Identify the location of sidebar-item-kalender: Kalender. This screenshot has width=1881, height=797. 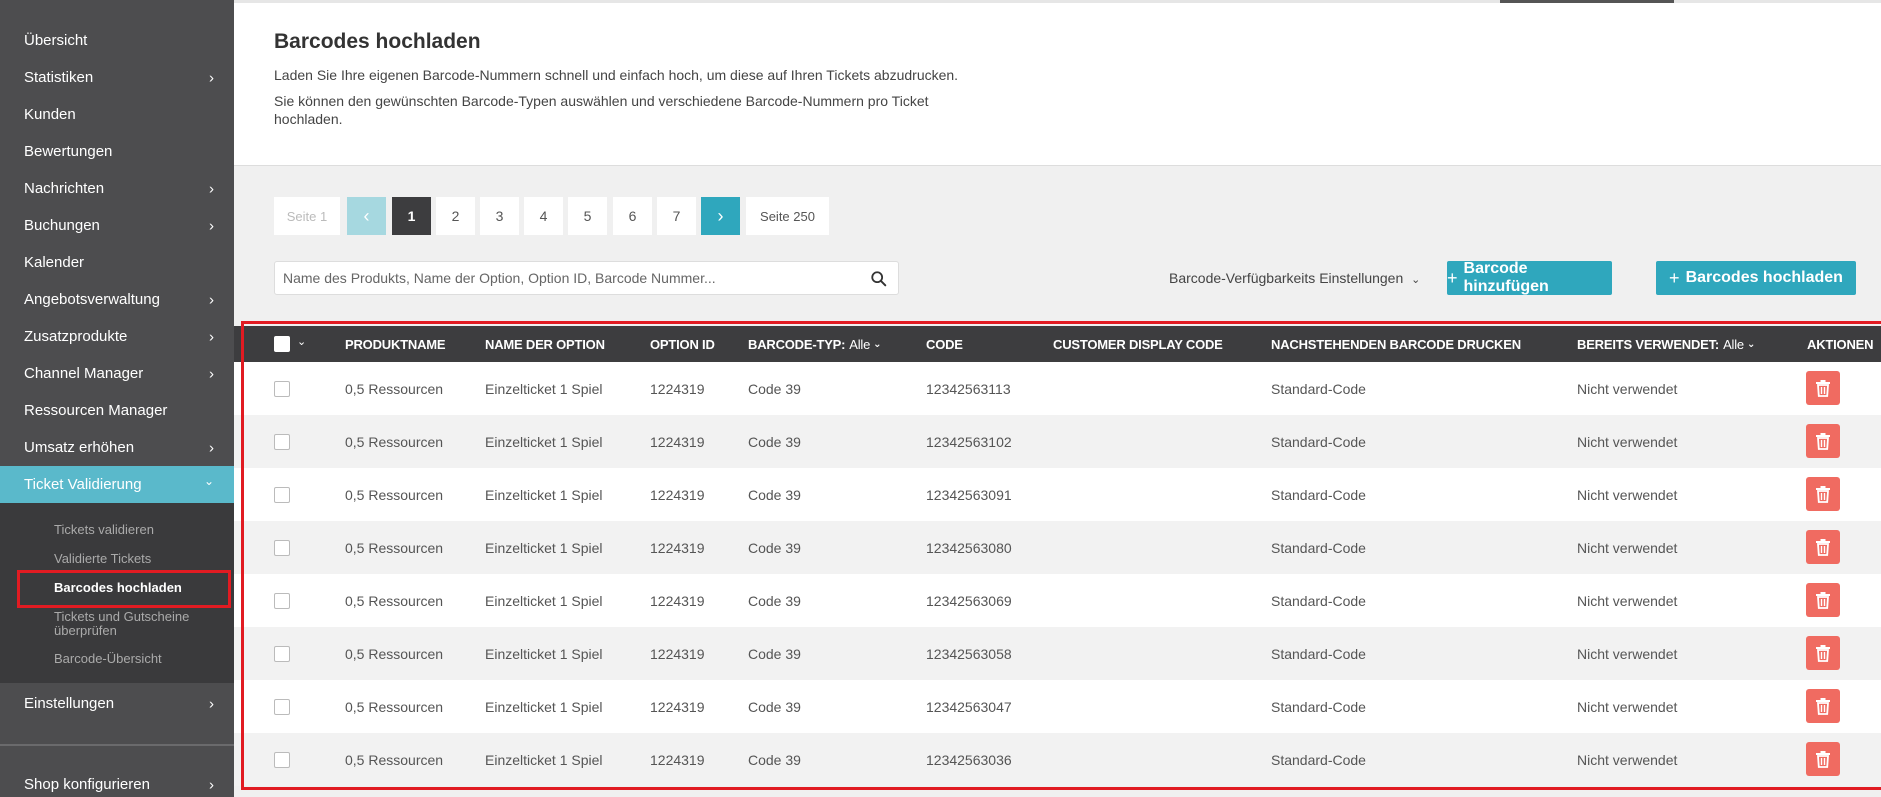
(117, 262).